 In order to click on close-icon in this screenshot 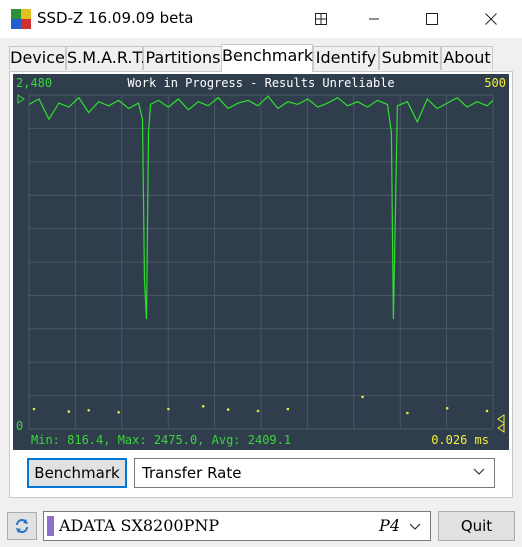, I will do `click(491, 19)`.